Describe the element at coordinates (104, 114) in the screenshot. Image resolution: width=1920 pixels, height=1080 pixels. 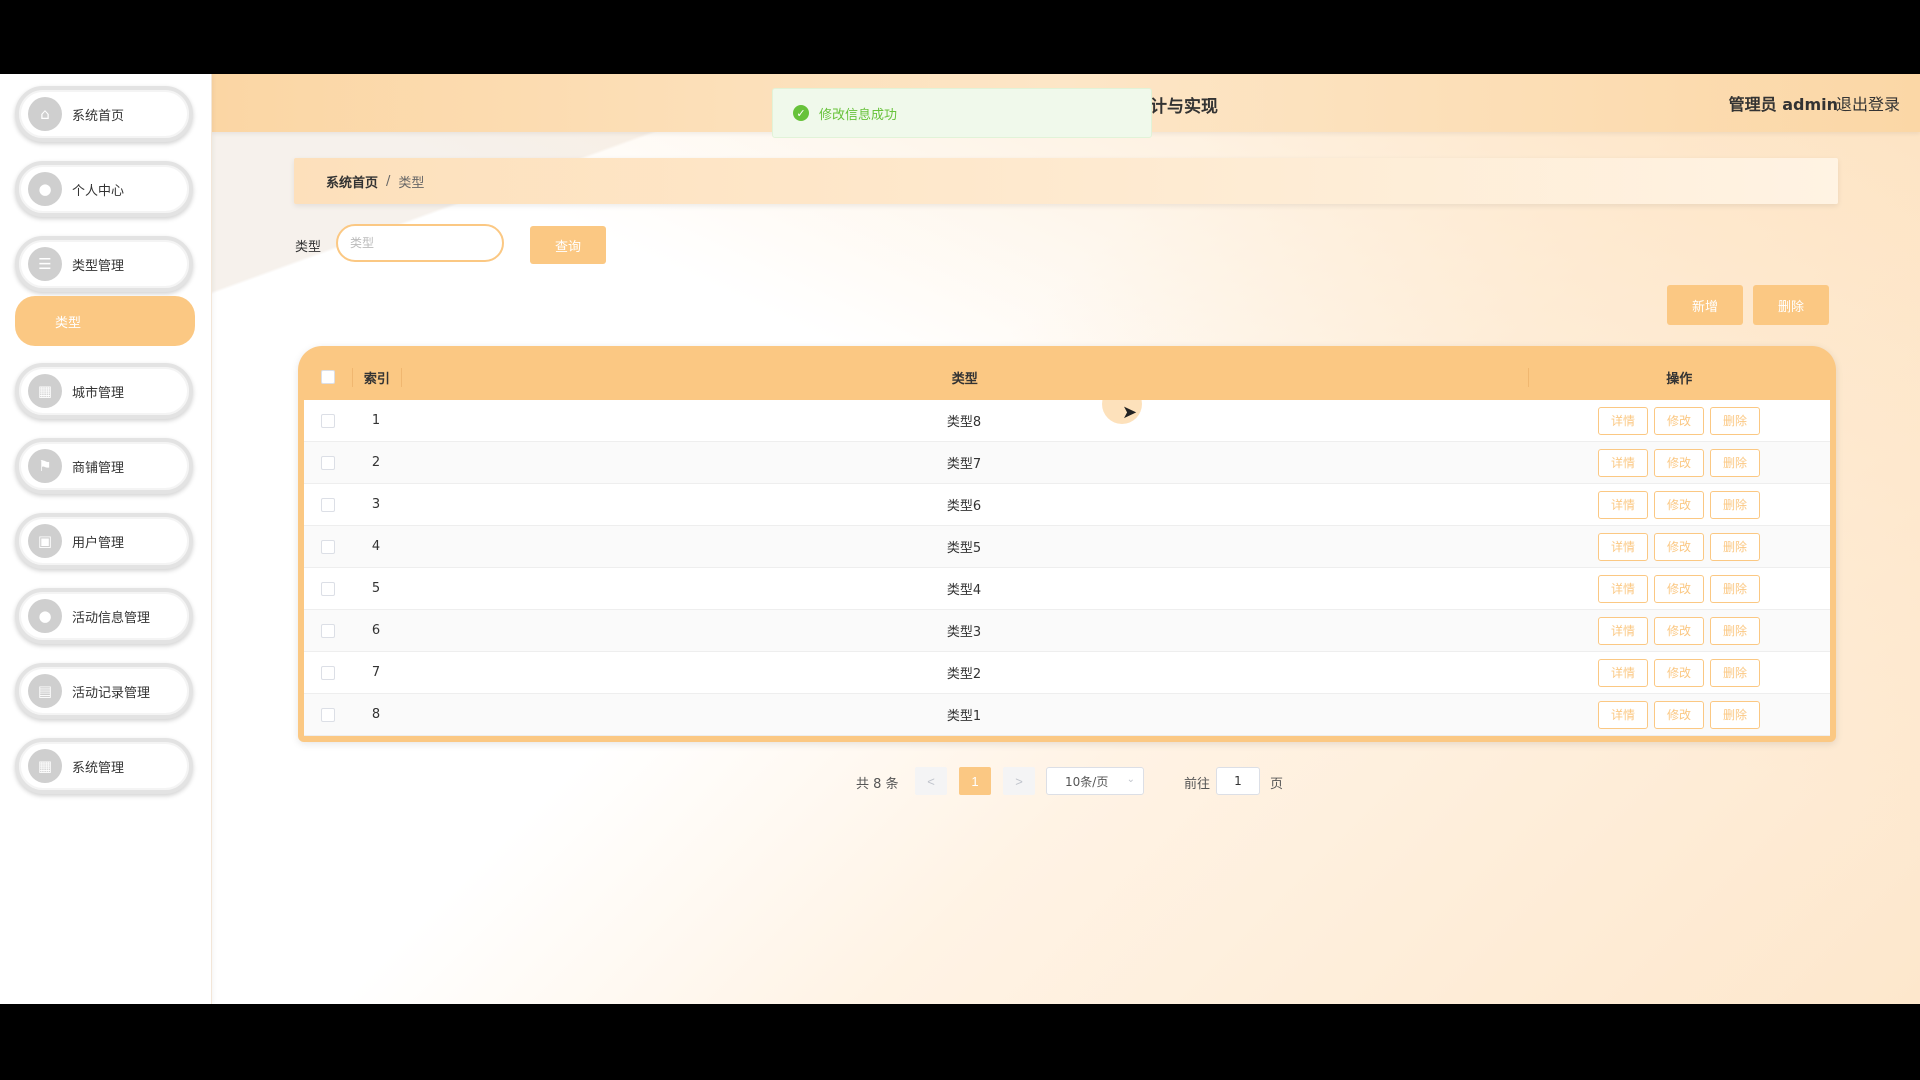
I see `sidebar-item-home: ⌂ 系统首页` at that location.